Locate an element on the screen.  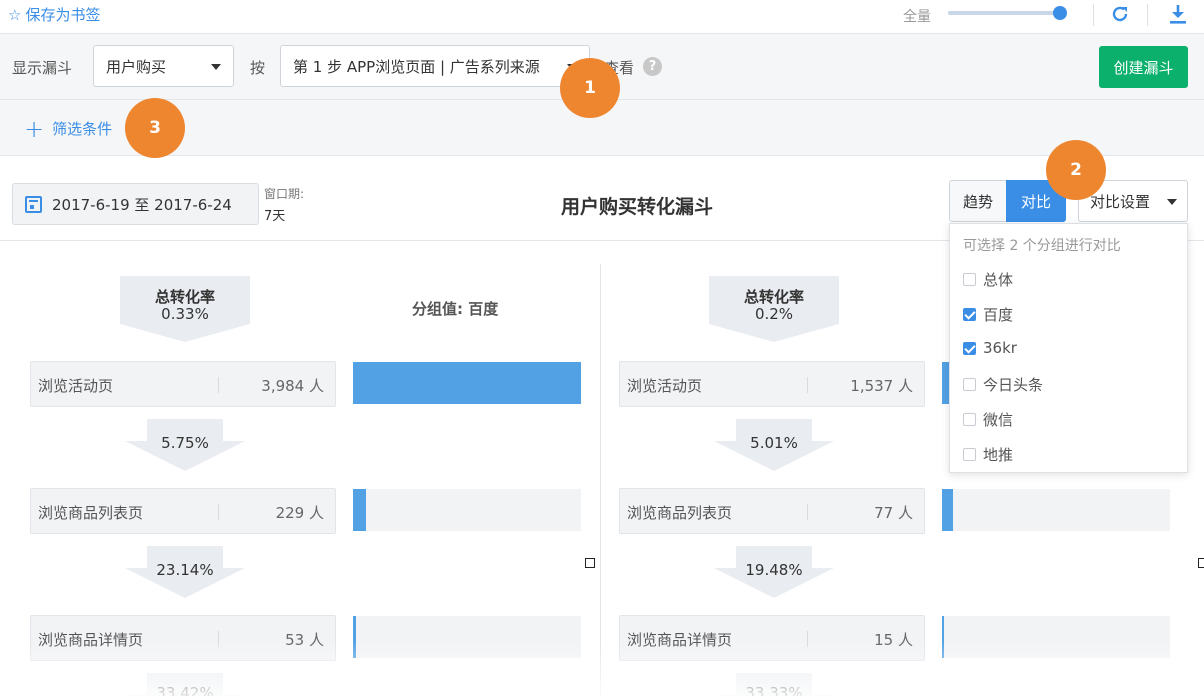
funnel-step: 浏览商品详情页 53 人 is located at coordinates (183, 638).